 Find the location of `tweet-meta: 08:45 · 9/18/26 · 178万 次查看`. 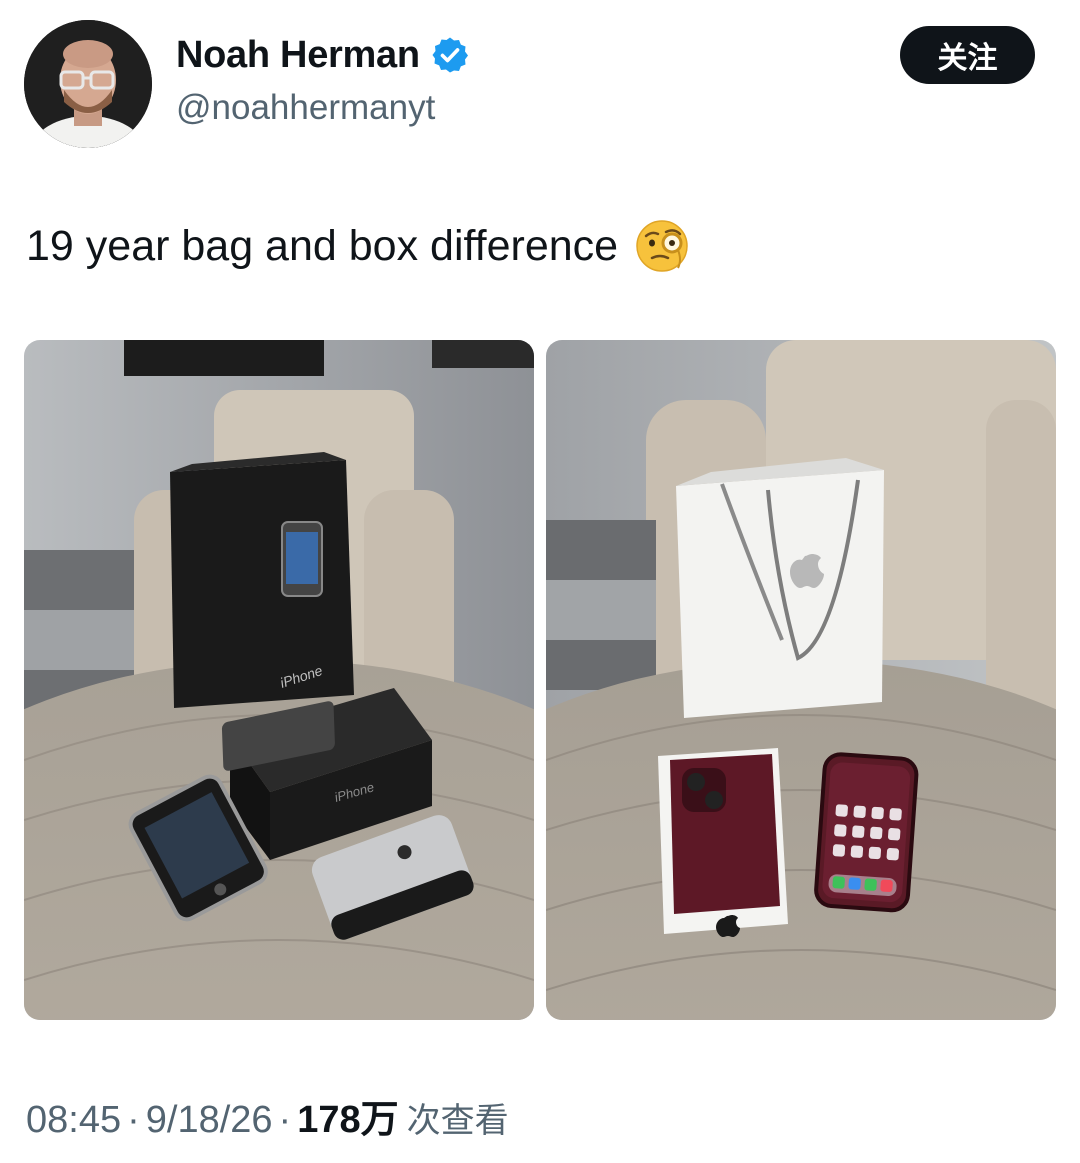

tweet-meta: 08:45 · 9/18/26 · 178万 次查看 is located at coordinates (267, 1115).